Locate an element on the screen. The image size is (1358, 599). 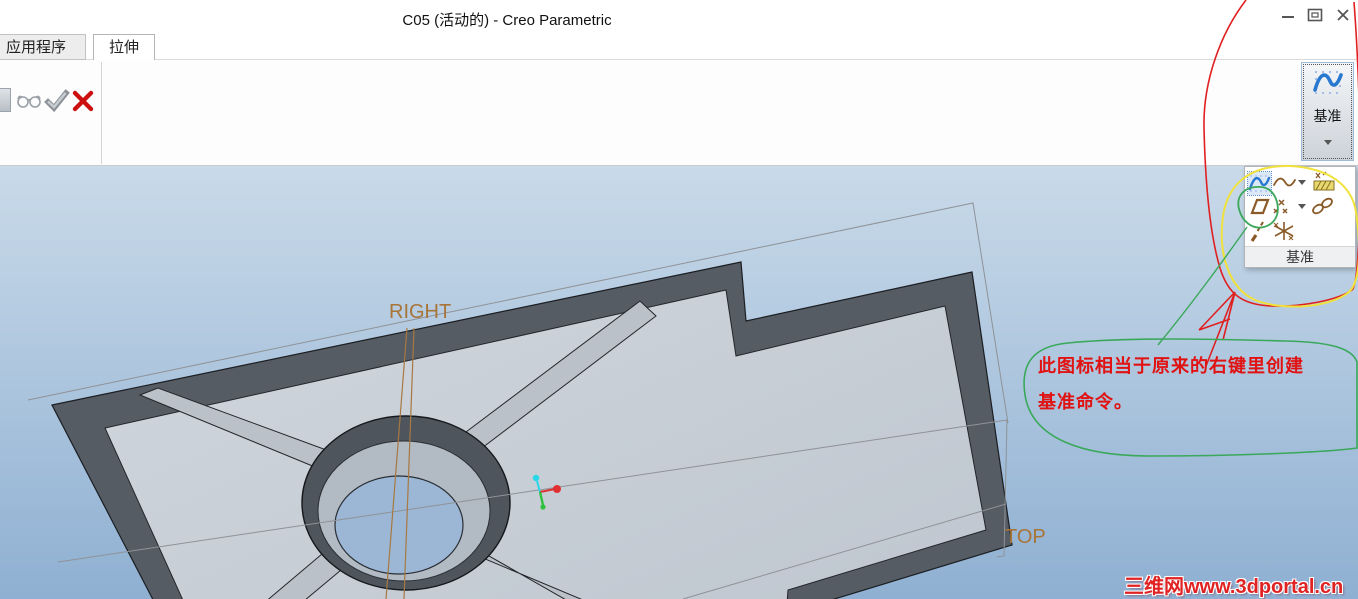
datum-group-button: 基准 is located at coordinates (1327, 111).